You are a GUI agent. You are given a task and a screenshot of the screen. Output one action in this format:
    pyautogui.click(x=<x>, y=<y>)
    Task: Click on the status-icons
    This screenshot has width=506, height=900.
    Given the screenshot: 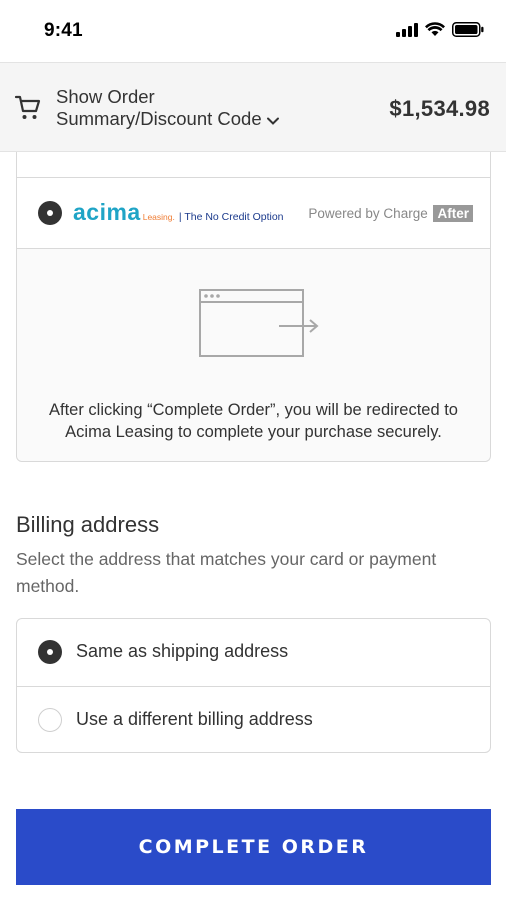 What is the action you would take?
    pyautogui.click(x=440, y=32)
    